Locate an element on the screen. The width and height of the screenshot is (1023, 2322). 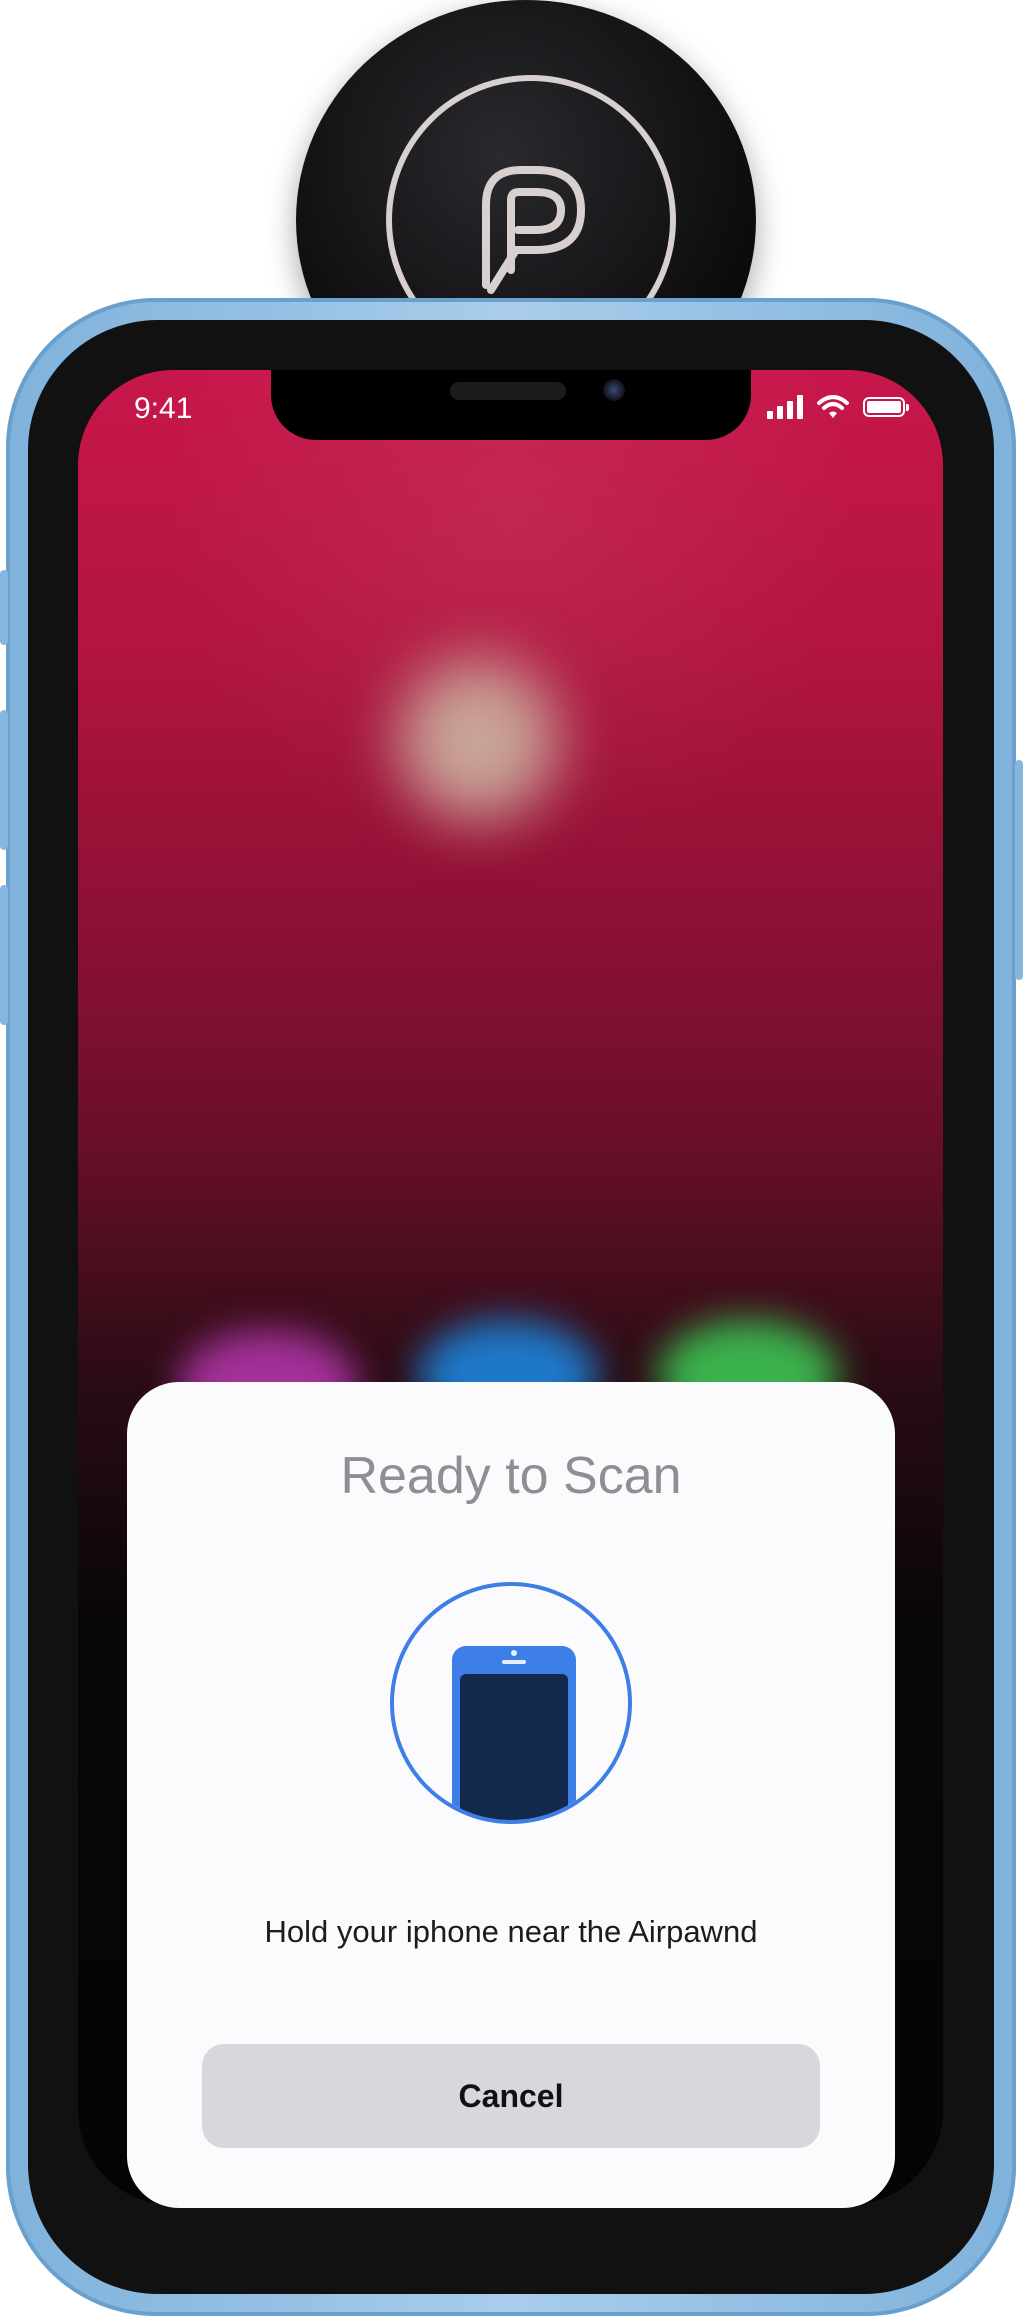
volume-down-button is located at coordinates (4, 955).